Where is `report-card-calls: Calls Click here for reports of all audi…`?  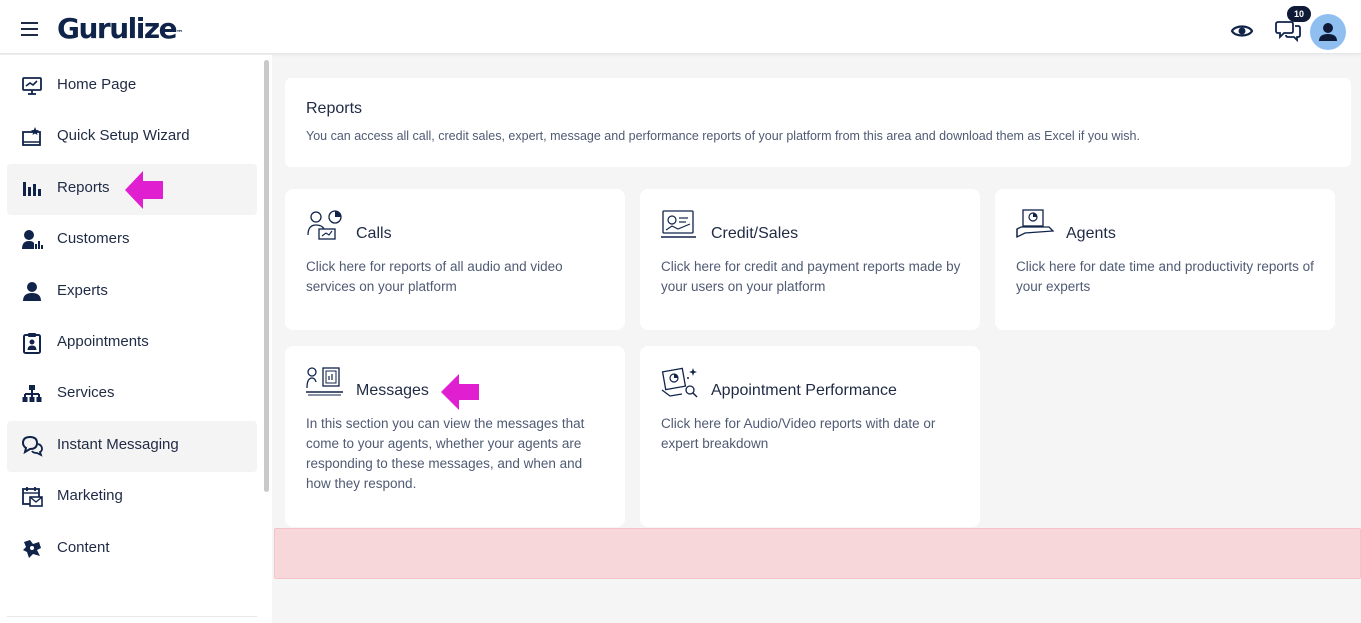 report-card-calls: Calls Click here for reports of all audi… is located at coordinates (455, 259).